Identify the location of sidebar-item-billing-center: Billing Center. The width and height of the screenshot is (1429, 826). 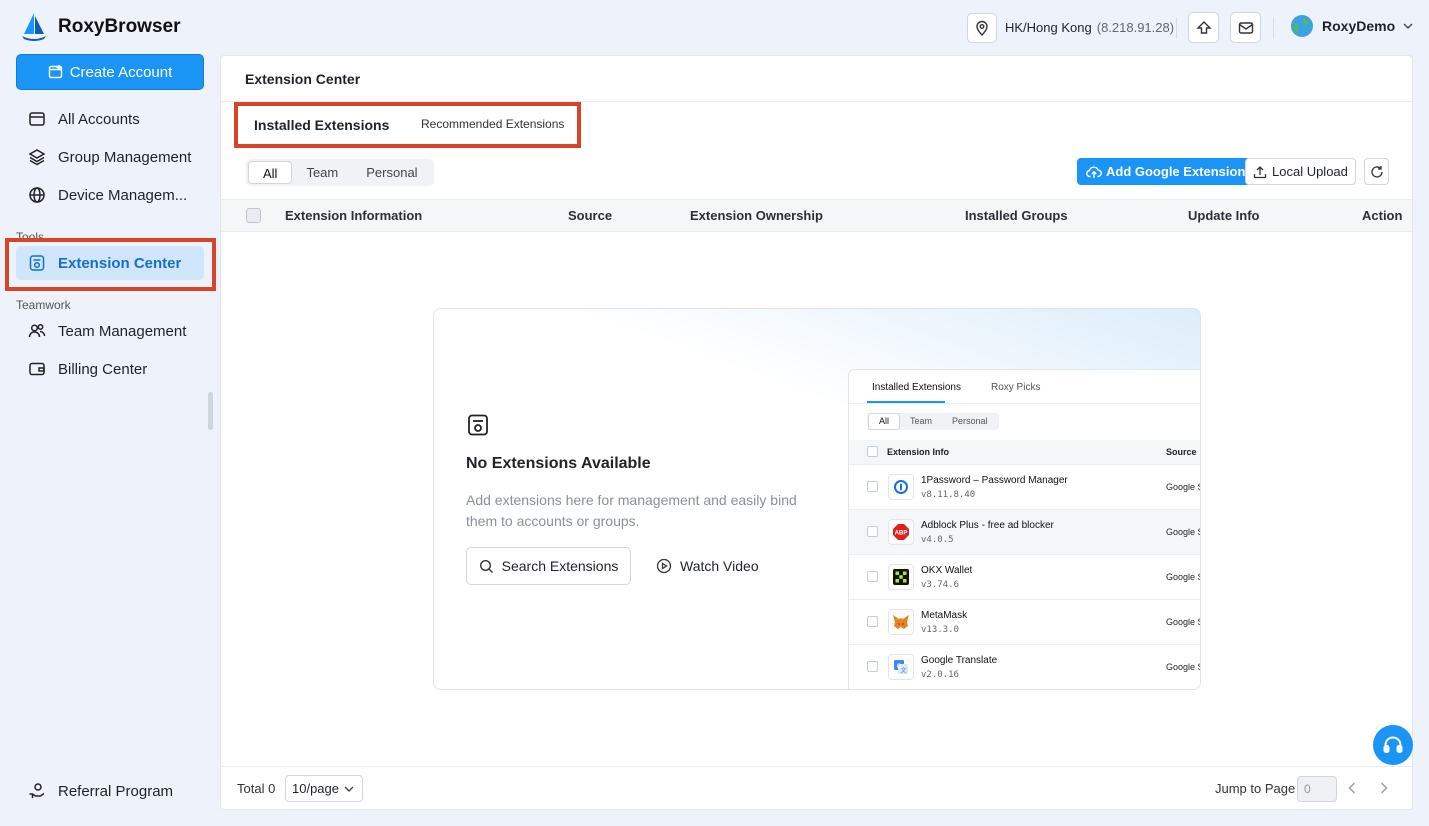
(110, 369).